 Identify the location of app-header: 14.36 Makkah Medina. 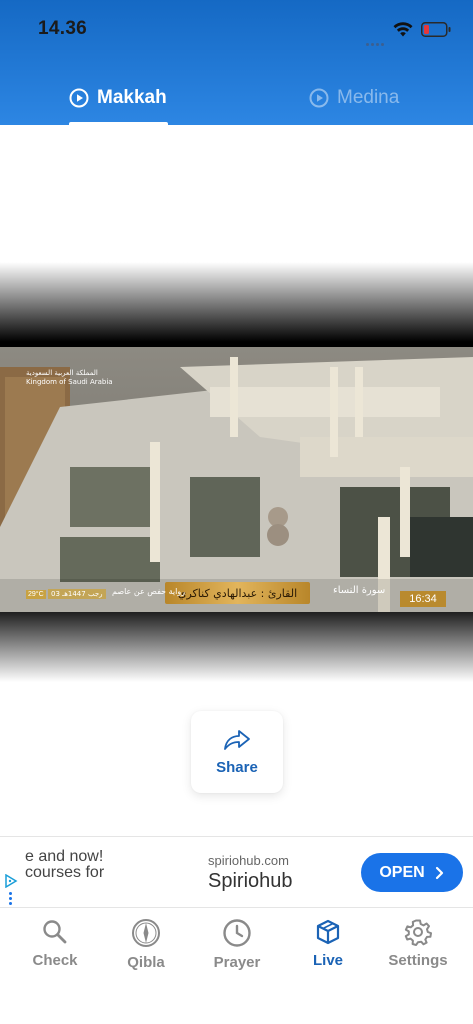
(236, 63).